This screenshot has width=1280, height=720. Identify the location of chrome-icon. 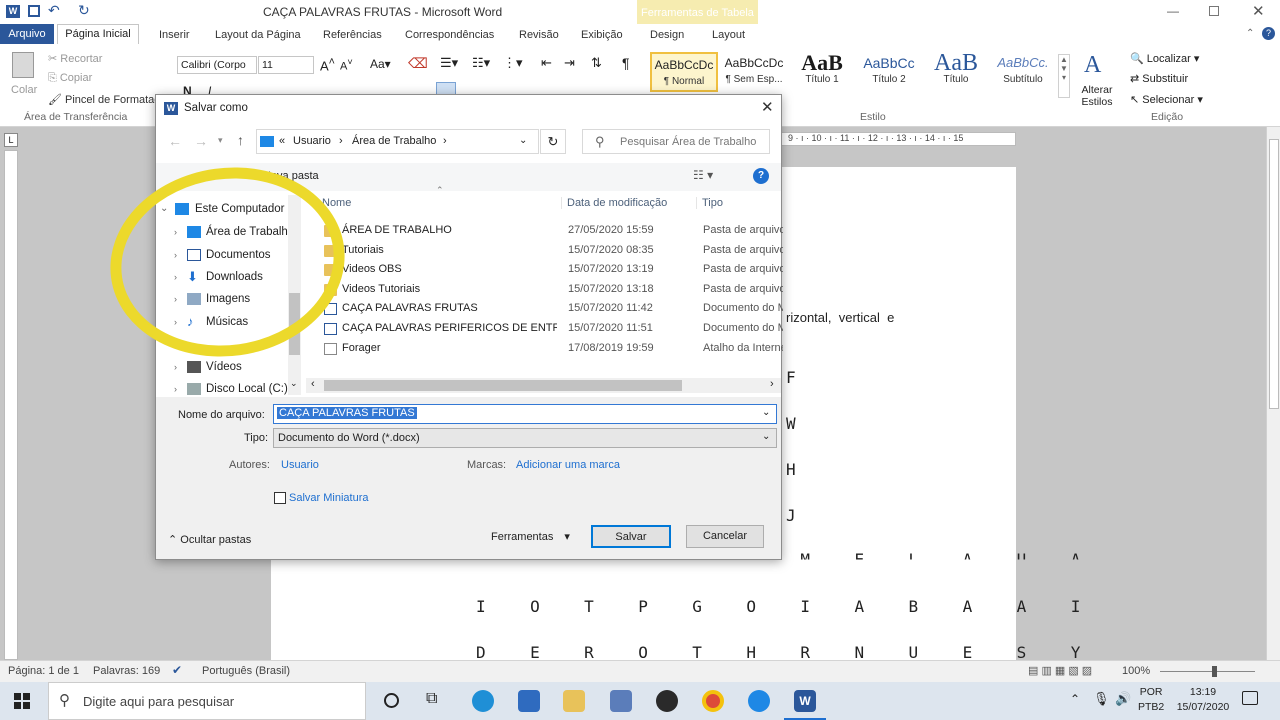
(713, 701).